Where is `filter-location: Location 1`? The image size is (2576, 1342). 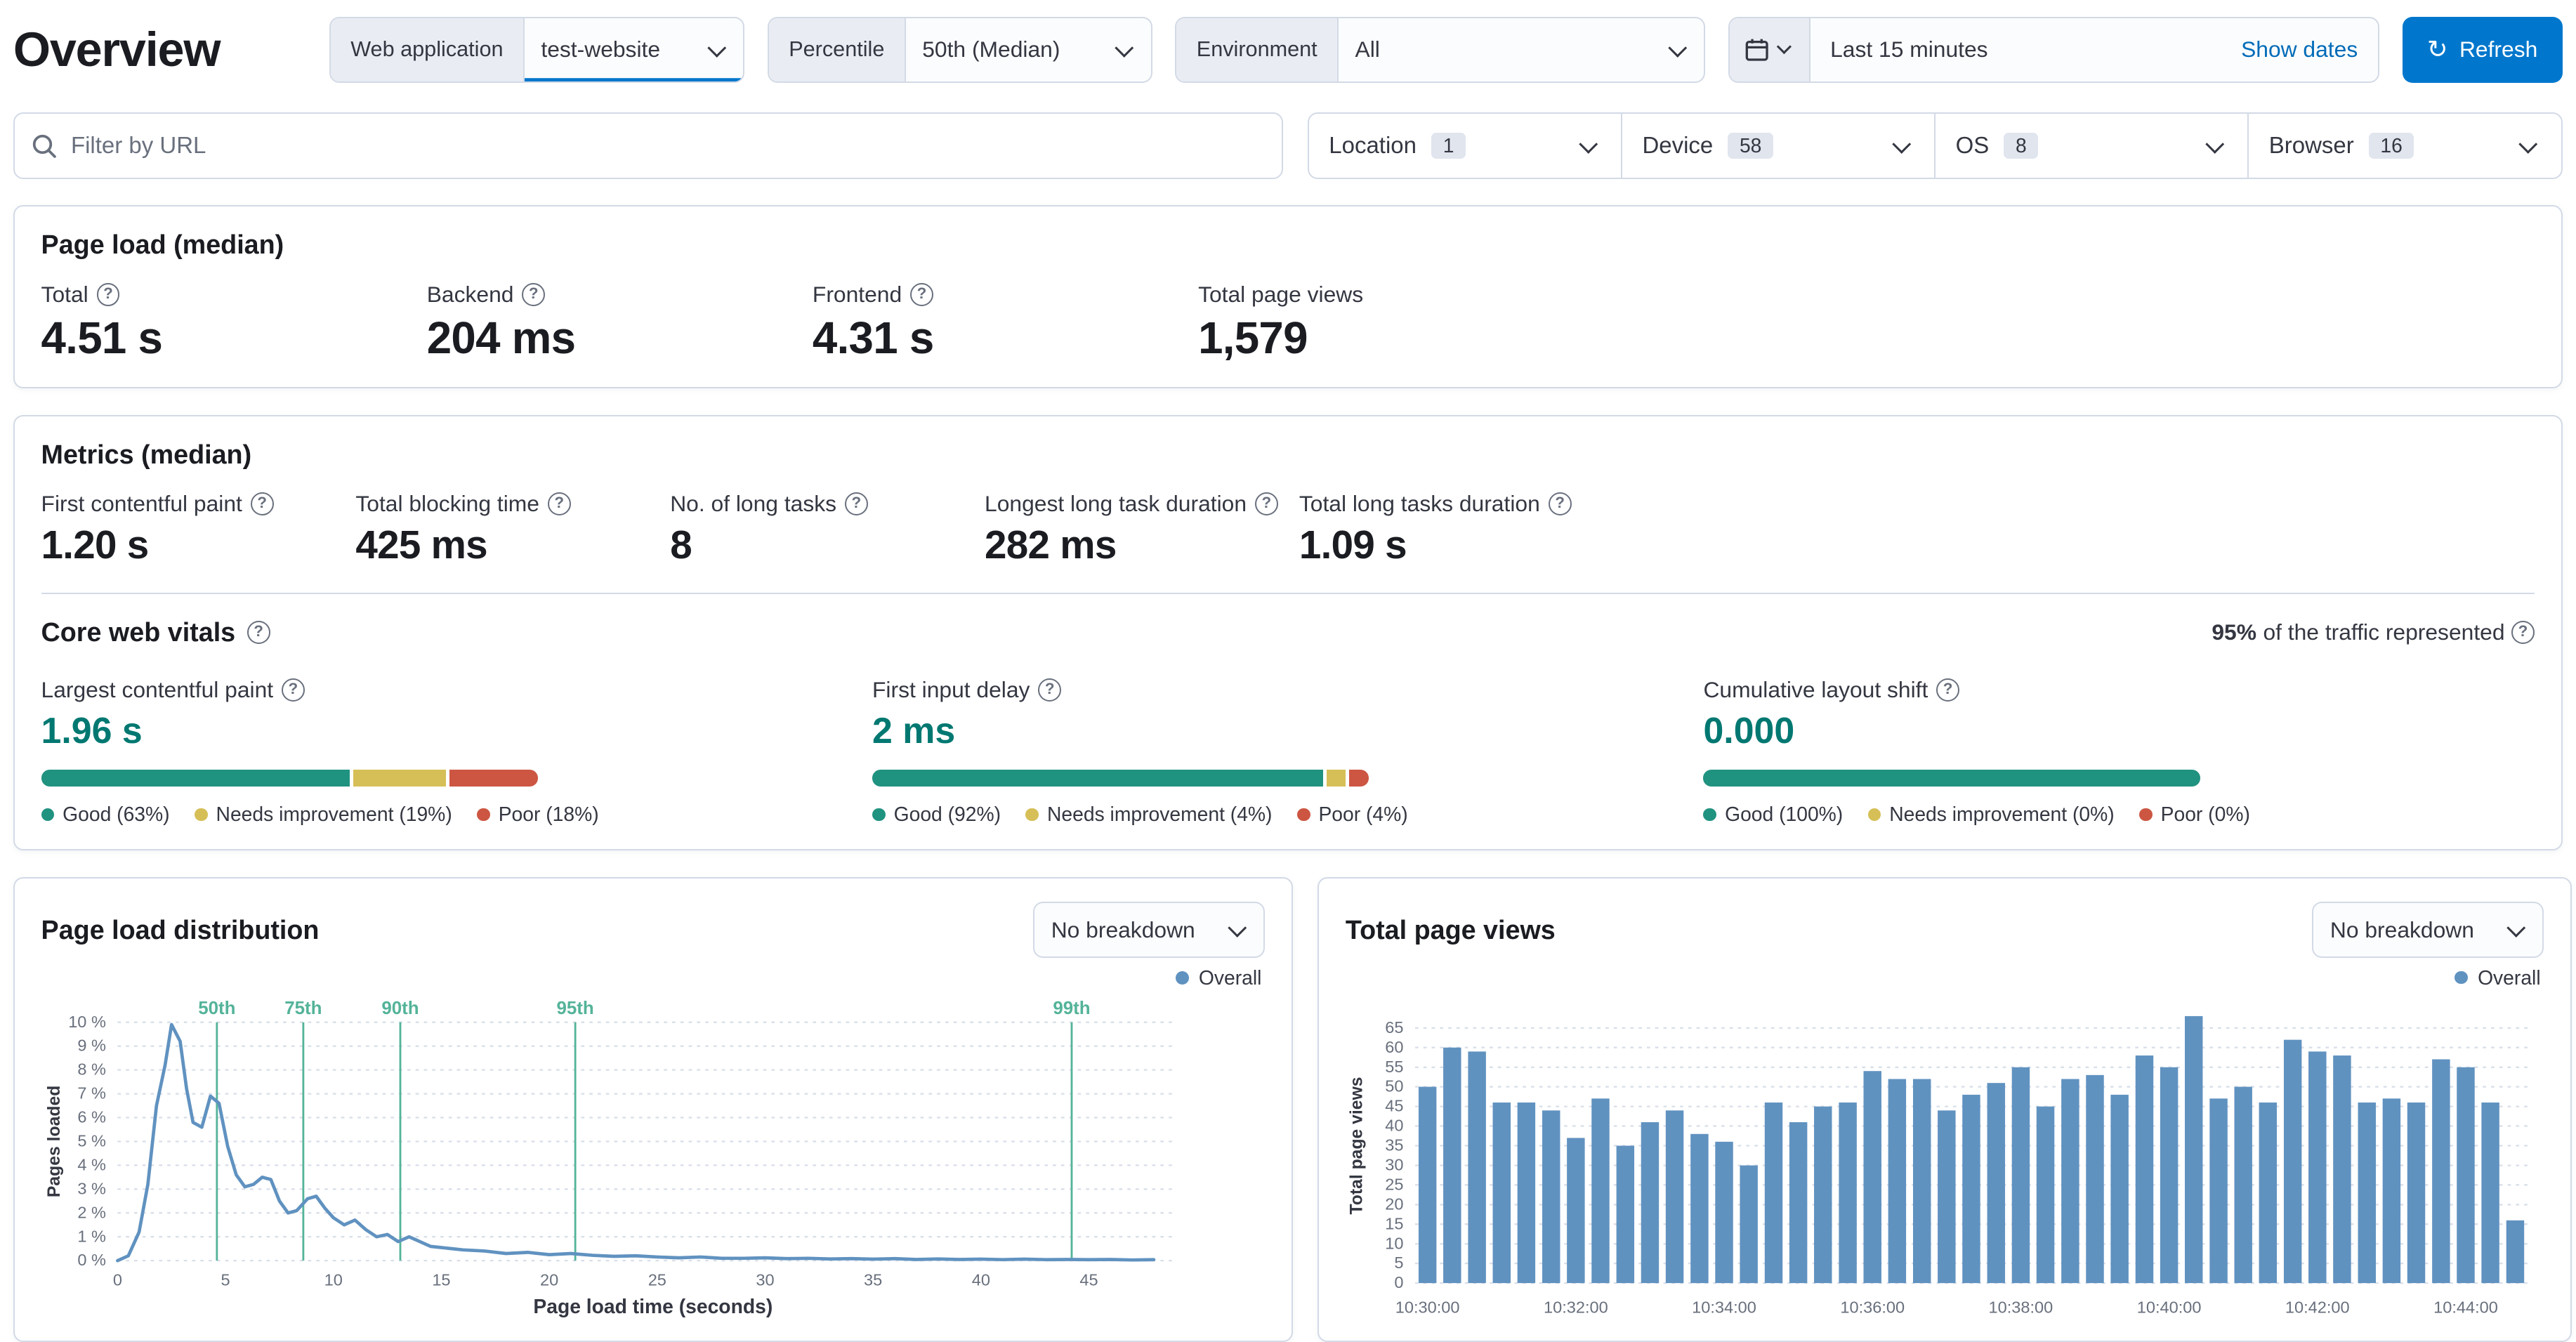
filter-location: Location 1 is located at coordinates (1465, 145).